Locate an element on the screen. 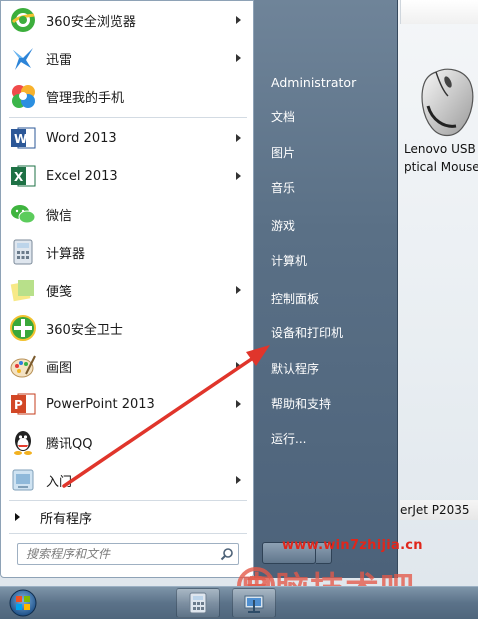 This screenshot has width=478, height=619. program-item-powerpoint: P PowerPoint 2013 is located at coordinates (128, 404).